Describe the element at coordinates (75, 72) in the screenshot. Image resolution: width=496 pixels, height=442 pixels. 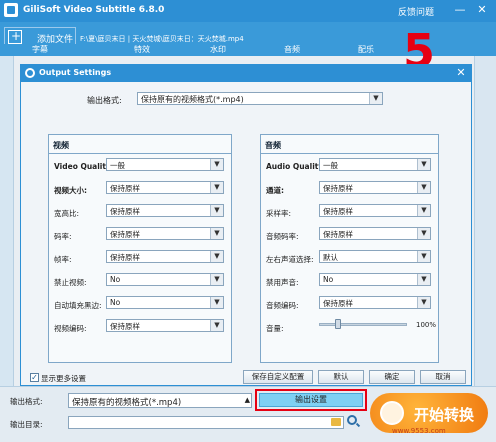
I see `dialog-title: Output Settings` at that location.